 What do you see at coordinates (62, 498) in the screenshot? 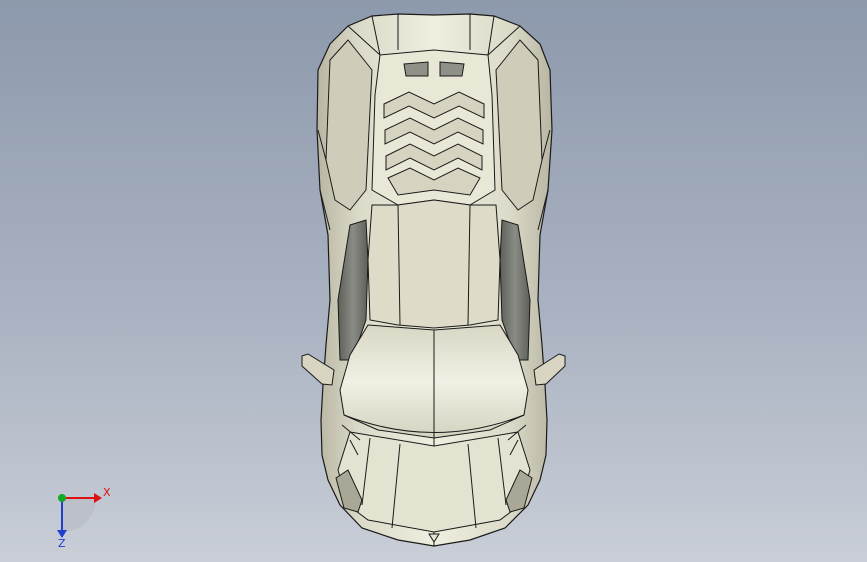
I see `y-axis-dot` at bounding box center [62, 498].